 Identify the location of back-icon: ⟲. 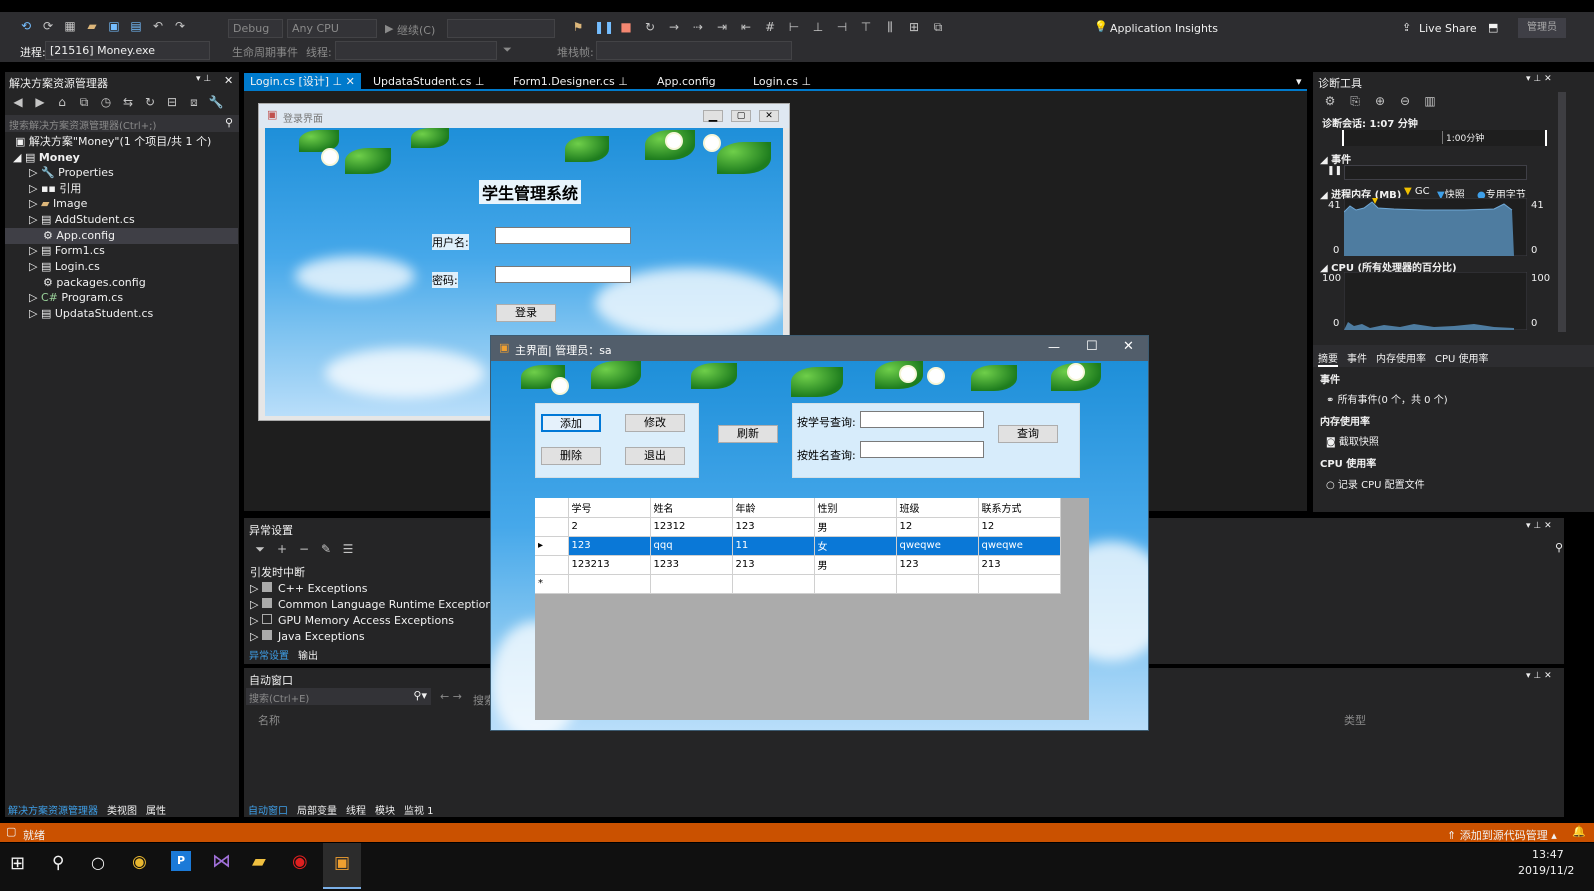
(26, 26).